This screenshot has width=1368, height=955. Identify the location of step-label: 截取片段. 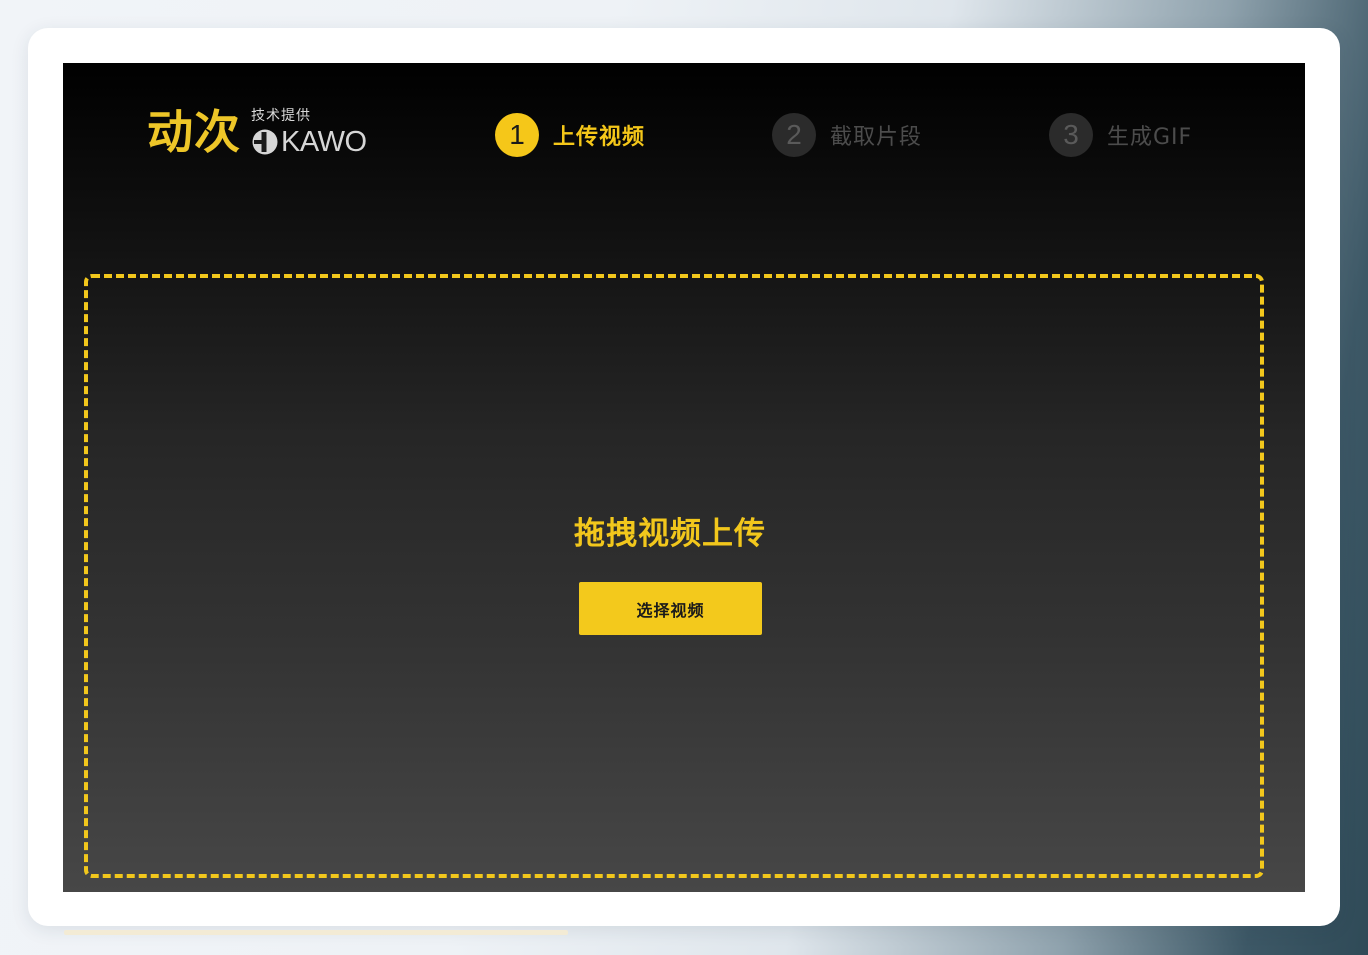
(876, 137).